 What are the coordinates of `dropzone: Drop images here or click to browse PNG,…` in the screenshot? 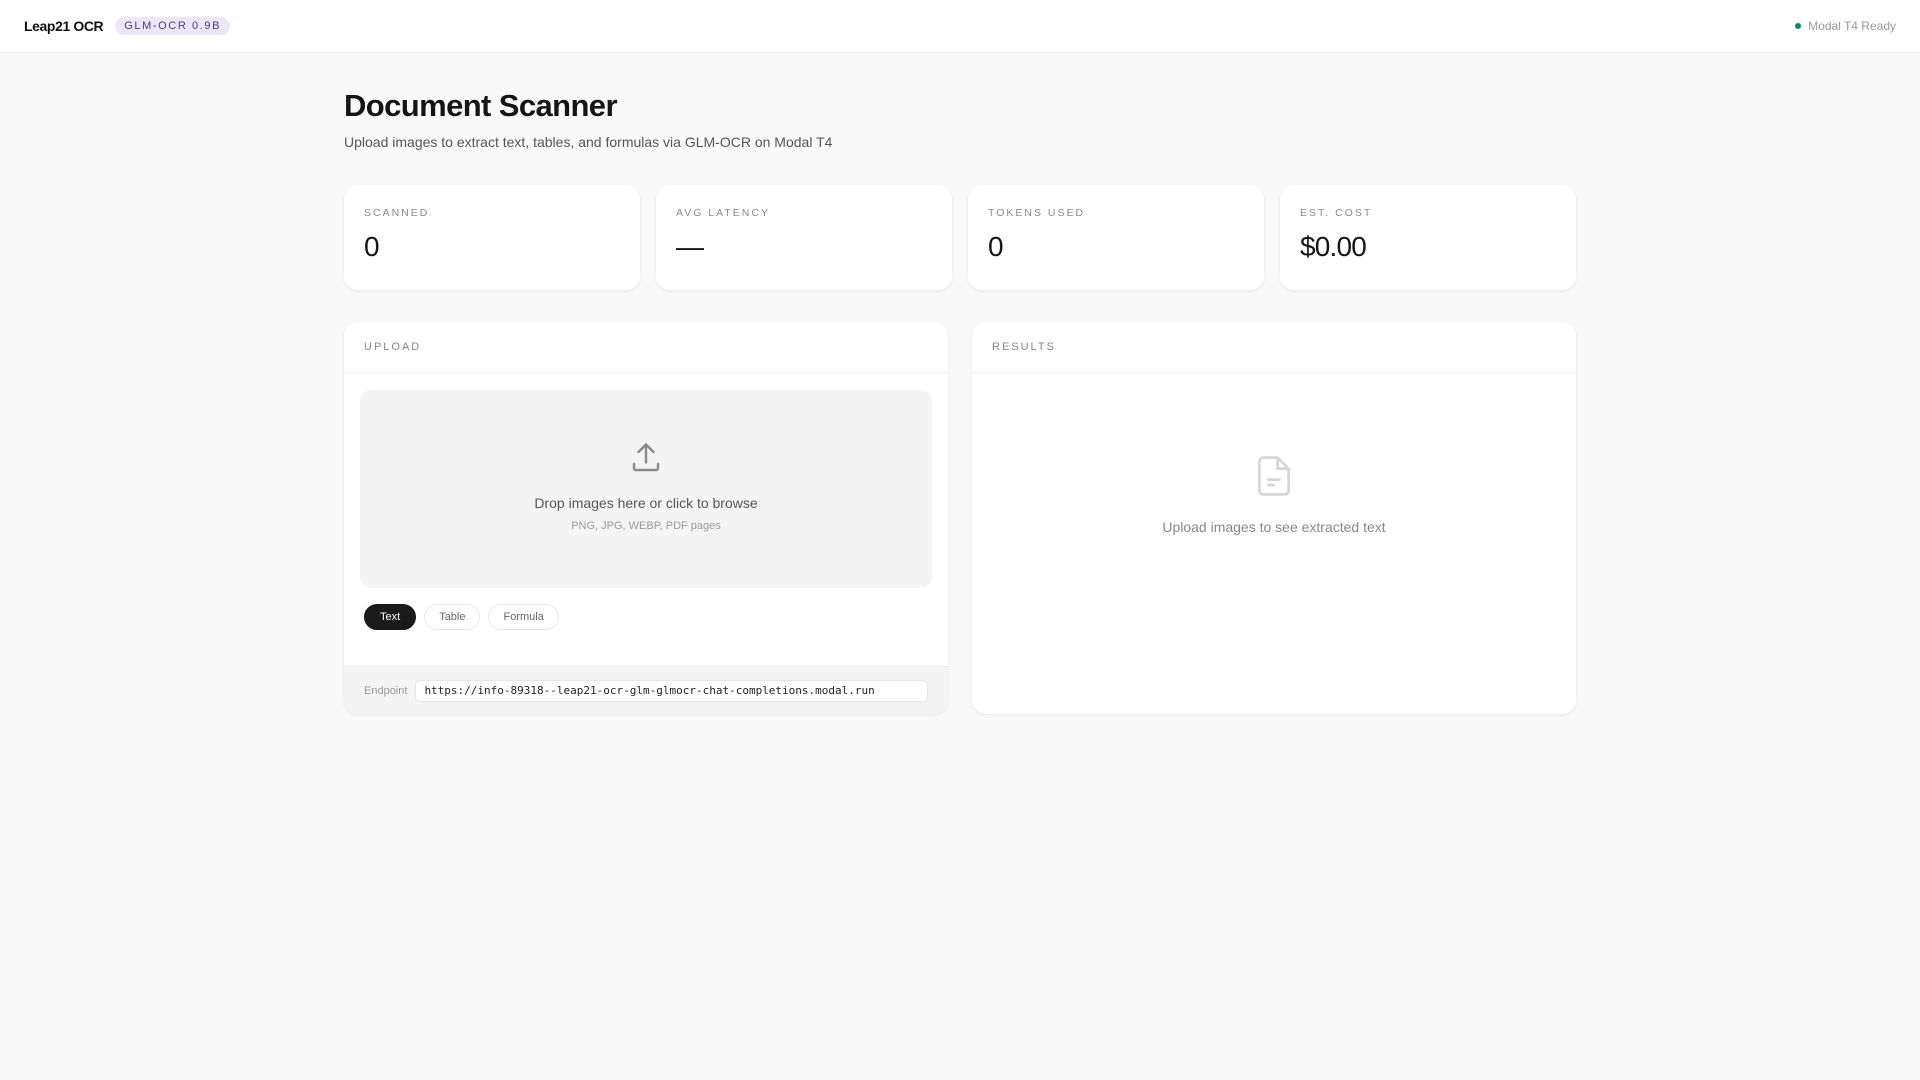 It's located at (646, 489).